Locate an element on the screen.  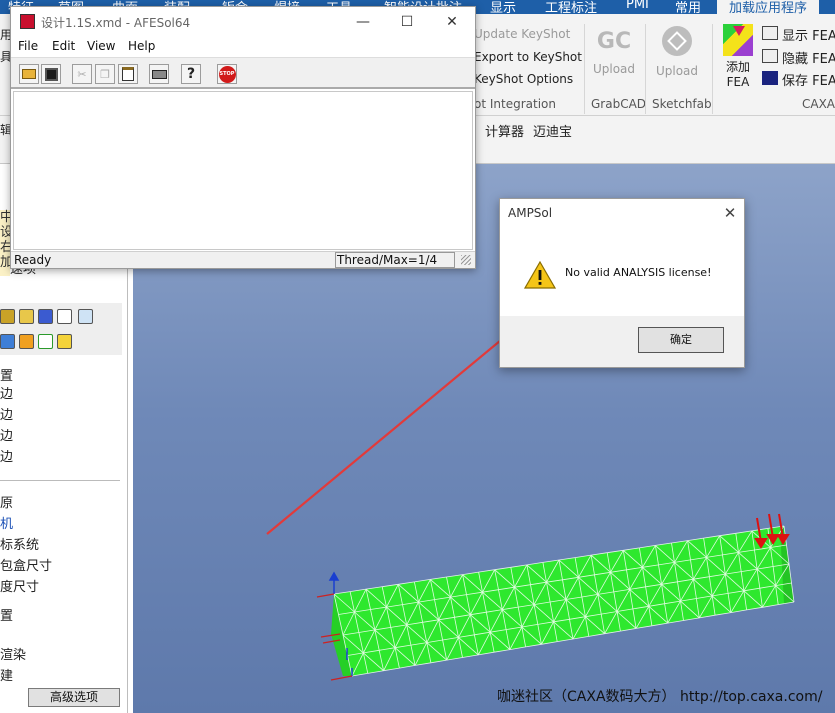
paste-icon is located at coordinates (128, 74).